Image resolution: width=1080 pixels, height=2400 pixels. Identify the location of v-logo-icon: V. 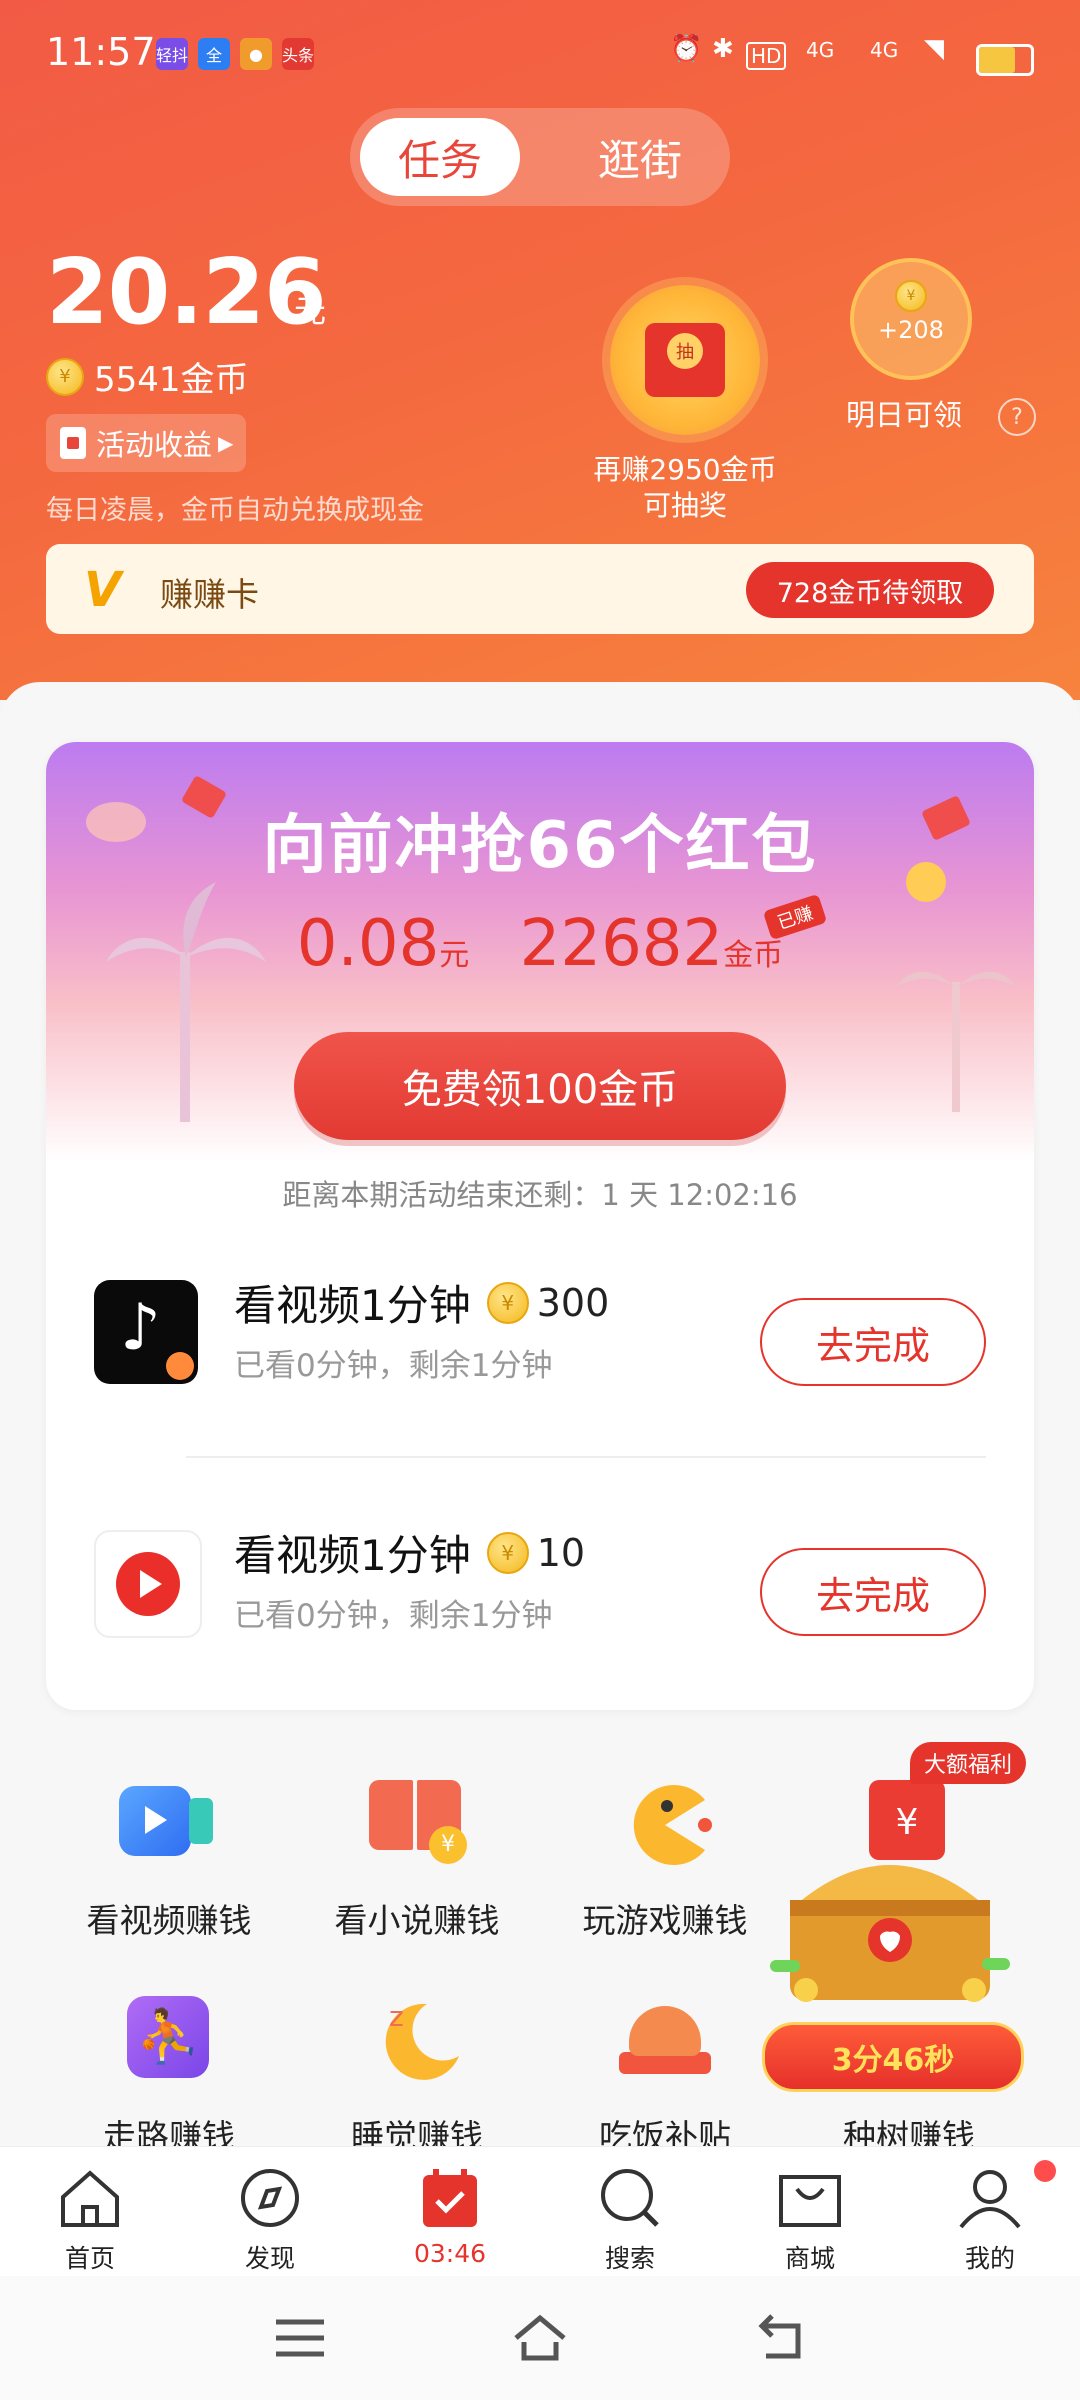
(103, 590).